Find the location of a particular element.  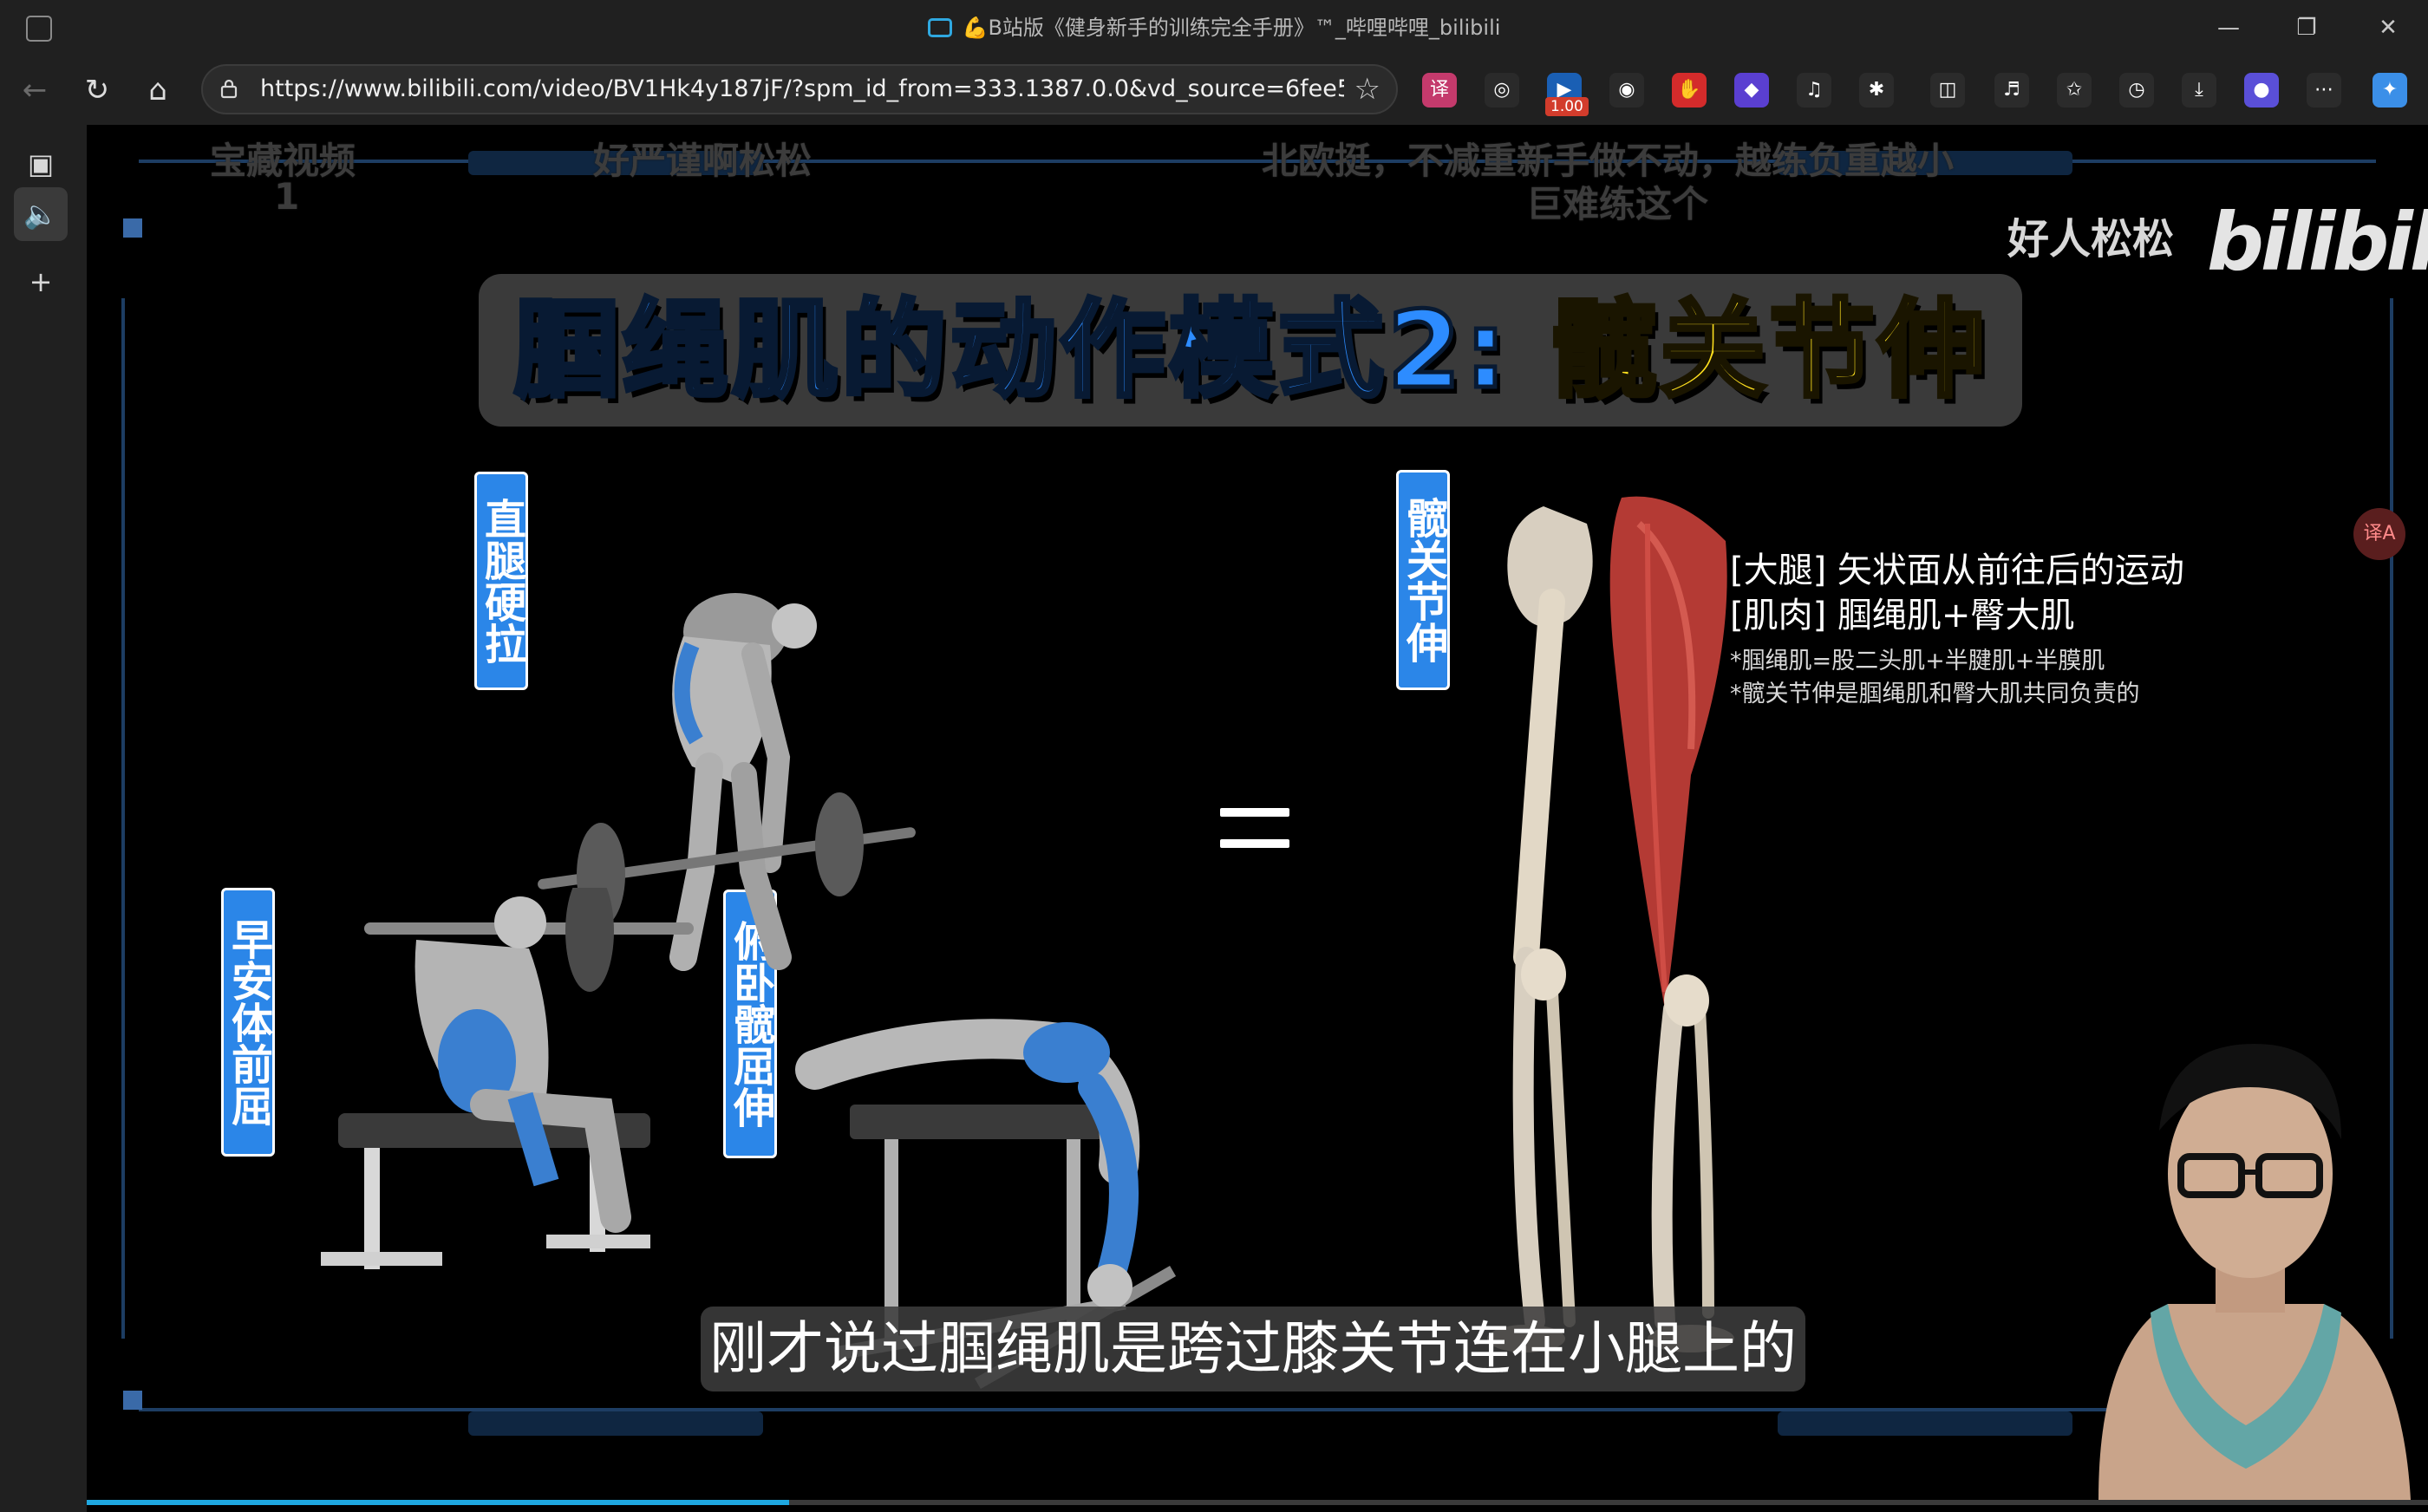

media-icon: ♬ is located at coordinates (2011, 91).